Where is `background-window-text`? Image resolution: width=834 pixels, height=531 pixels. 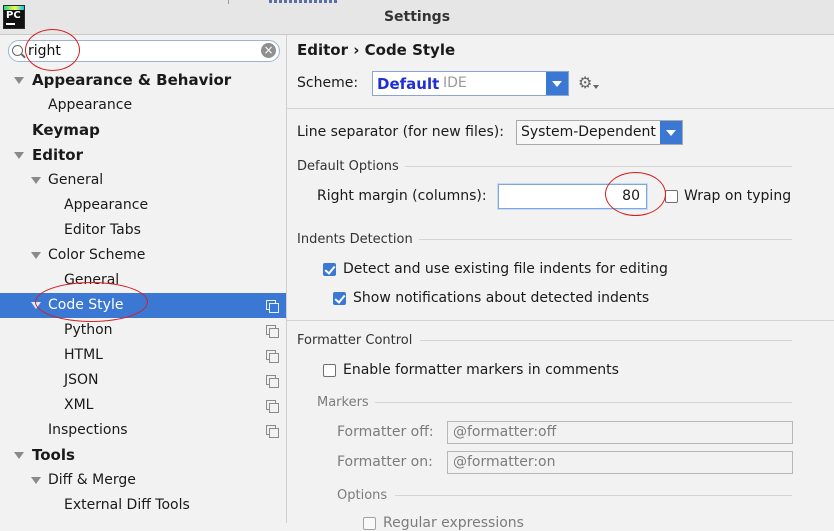 background-window-text is located at coordinates (304, 1).